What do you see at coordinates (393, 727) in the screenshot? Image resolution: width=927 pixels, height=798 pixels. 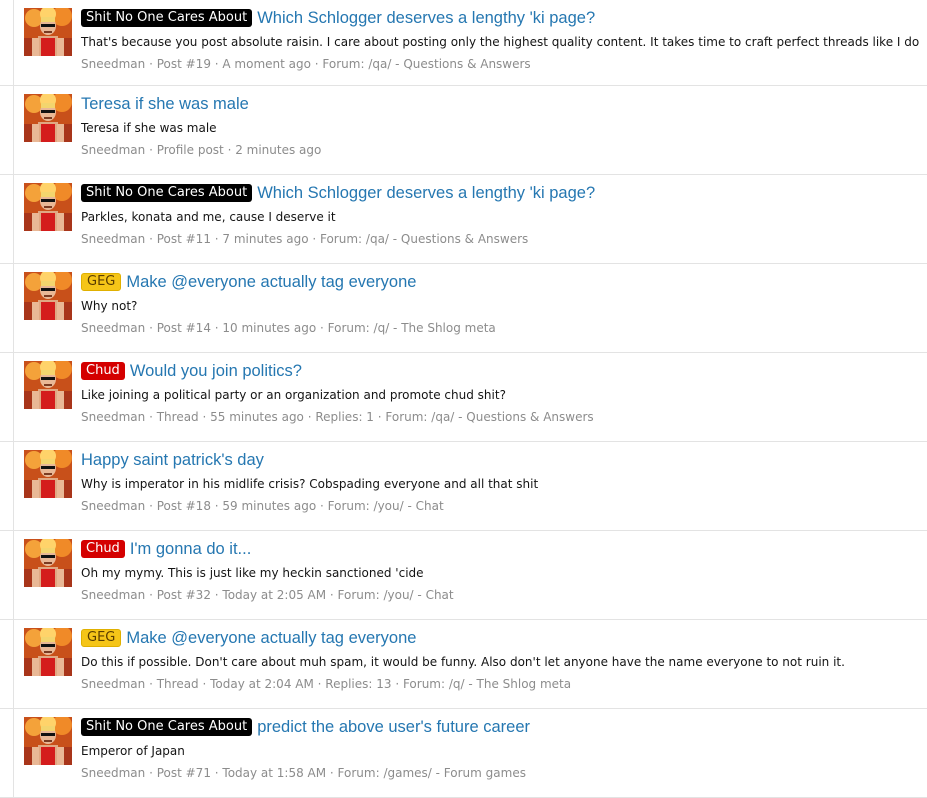 I see `result-title-link: predict the above user's future career` at bounding box center [393, 727].